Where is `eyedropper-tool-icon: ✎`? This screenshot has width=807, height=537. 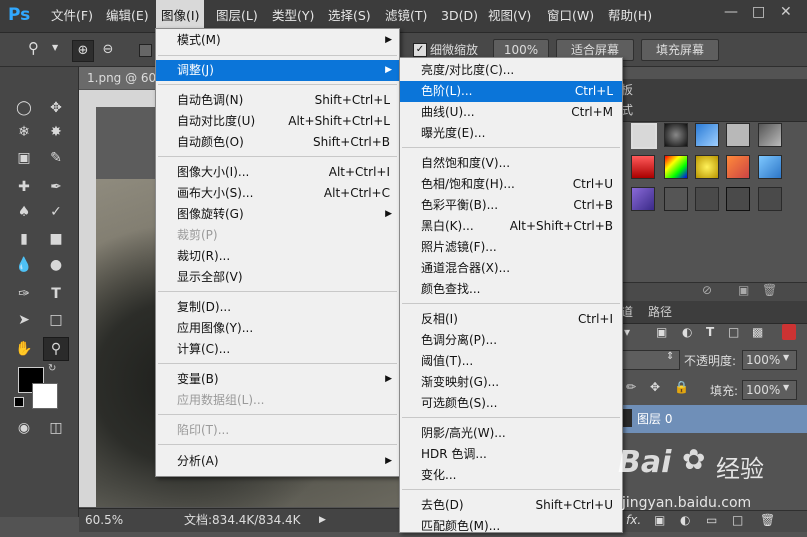
eyedropper-tool-icon: ✎ is located at coordinates (56, 158).